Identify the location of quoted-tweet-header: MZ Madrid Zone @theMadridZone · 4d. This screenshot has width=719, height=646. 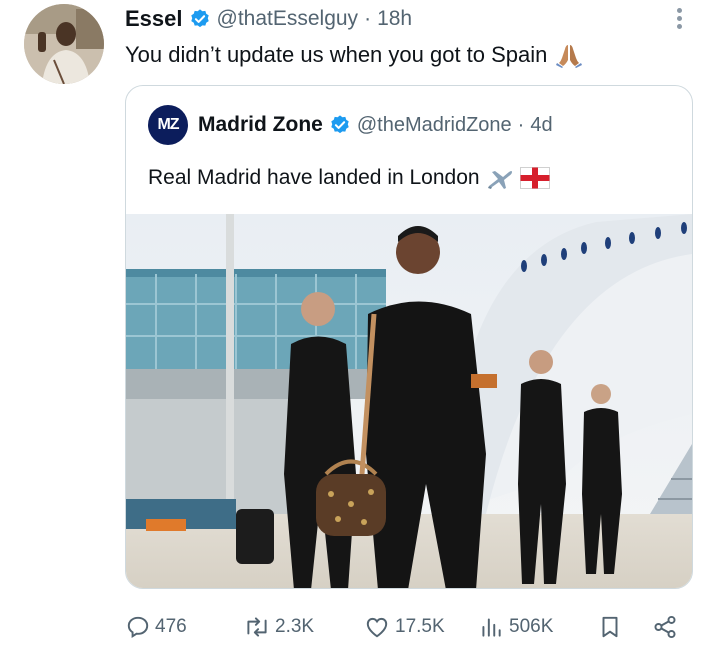
(350, 125).